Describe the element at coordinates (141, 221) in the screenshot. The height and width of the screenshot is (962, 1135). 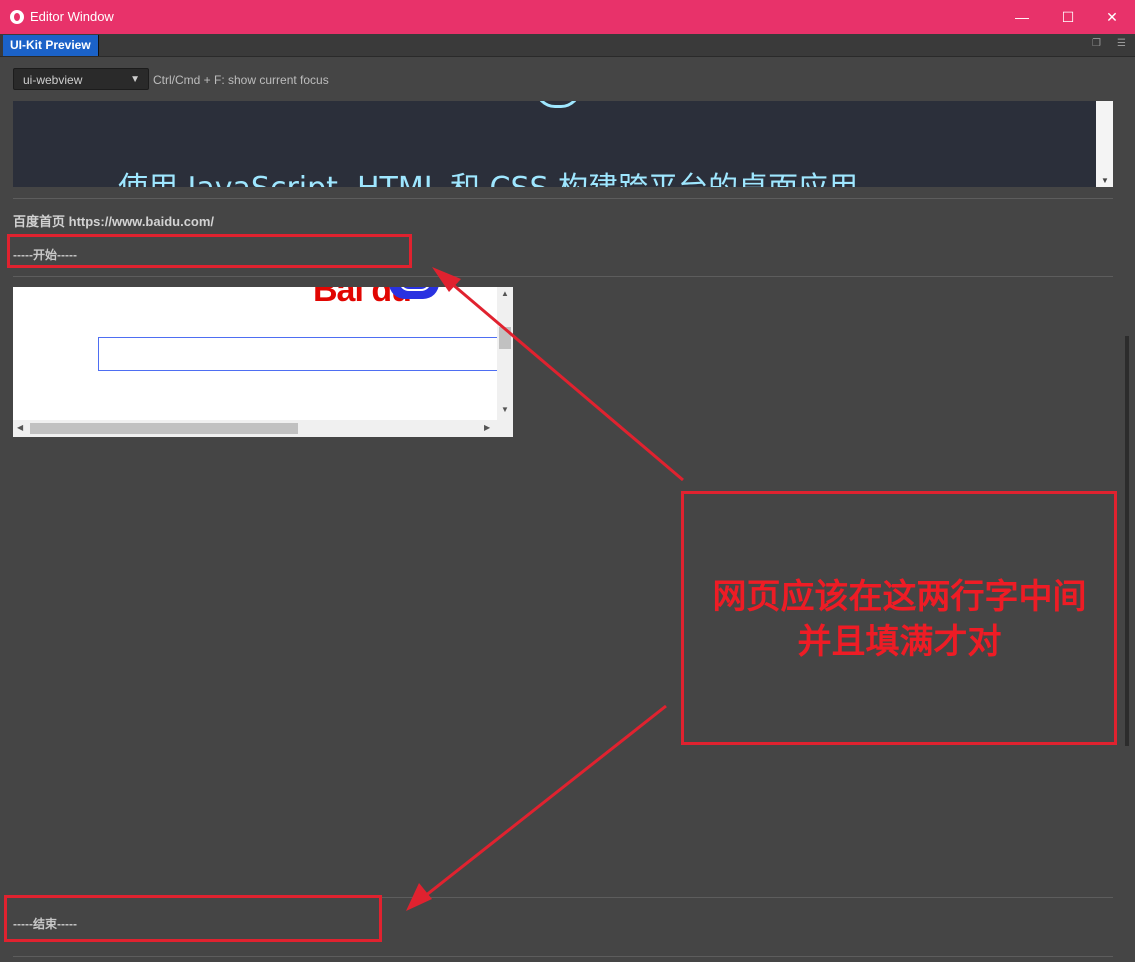
I see `baidu-url: https://www.baidu.com/` at that location.